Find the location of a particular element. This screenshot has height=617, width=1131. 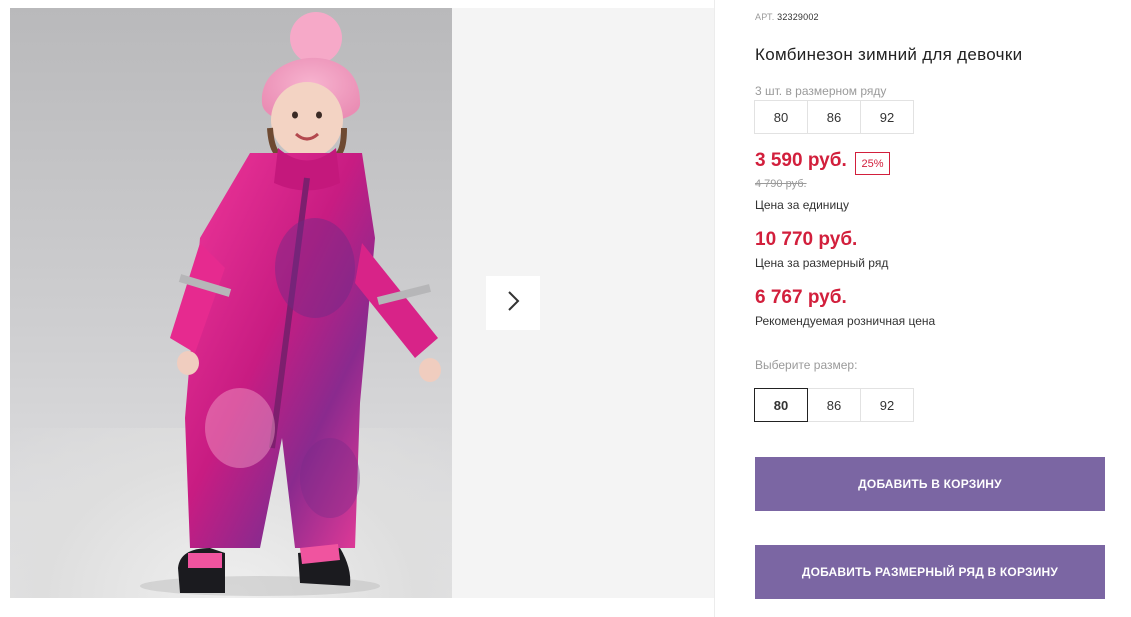

size-option-86: 86 is located at coordinates (834, 405).